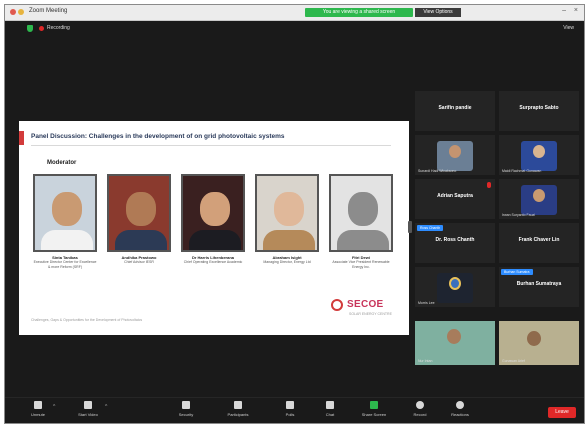 Image resolution: width=587 pixels, height=426 pixels. What do you see at coordinates (290, 405) in the screenshot?
I see `bar-chart-icon` at bounding box center [290, 405].